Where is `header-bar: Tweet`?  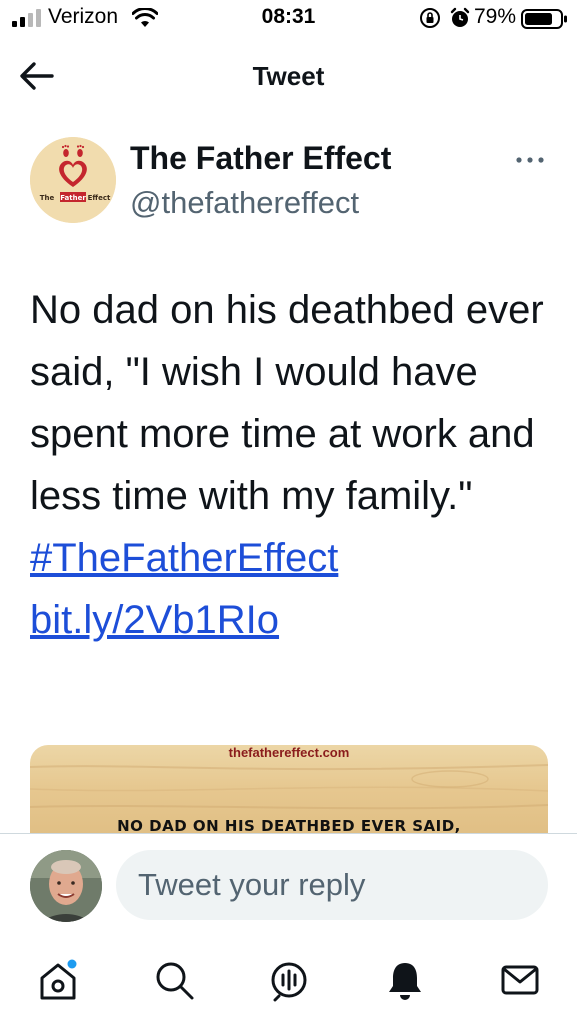
header-bar: Tweet is located at coordinates (288, 77).